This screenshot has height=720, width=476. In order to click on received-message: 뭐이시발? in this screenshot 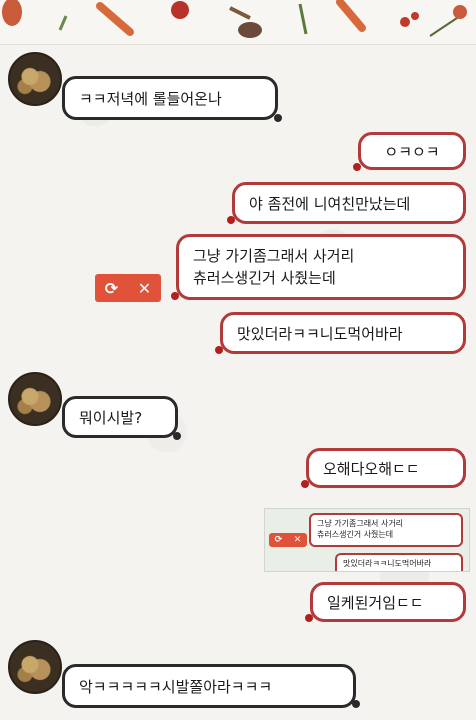, I will do `click(120, 417)`.